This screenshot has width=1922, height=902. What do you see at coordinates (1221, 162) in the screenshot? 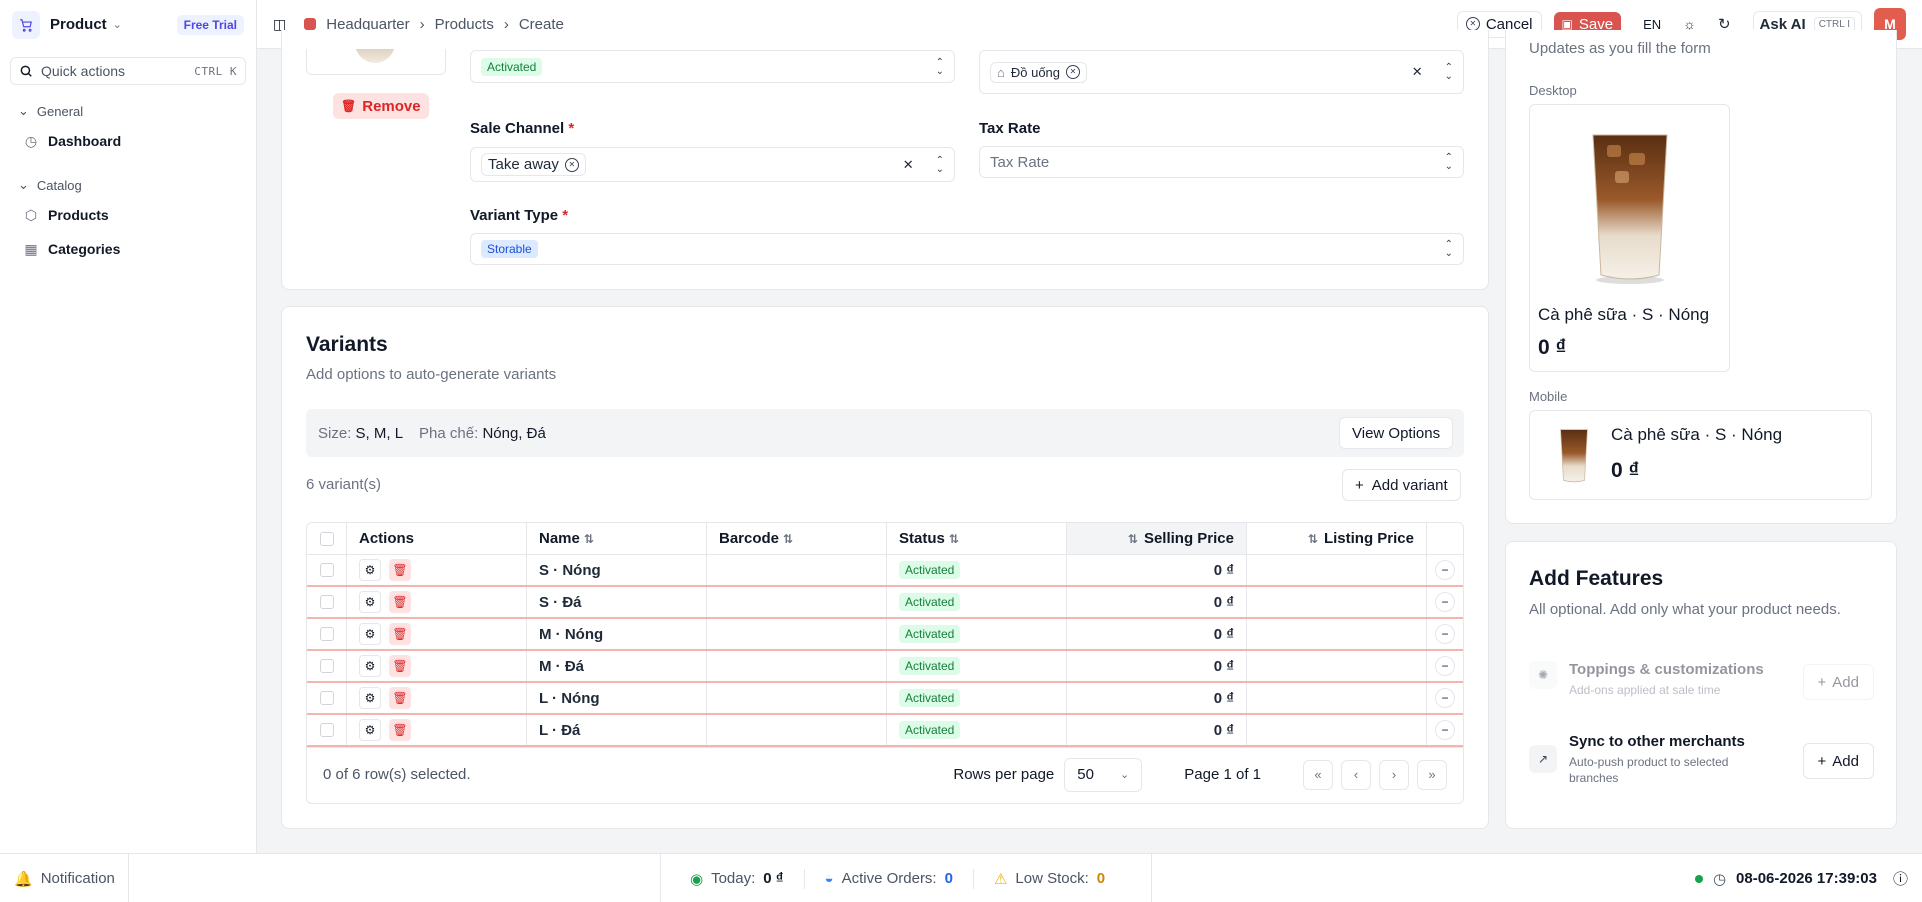
I see `tax-rate-select: Tax Rate ⌃ ⌄` at bounding box center [1221, 162].